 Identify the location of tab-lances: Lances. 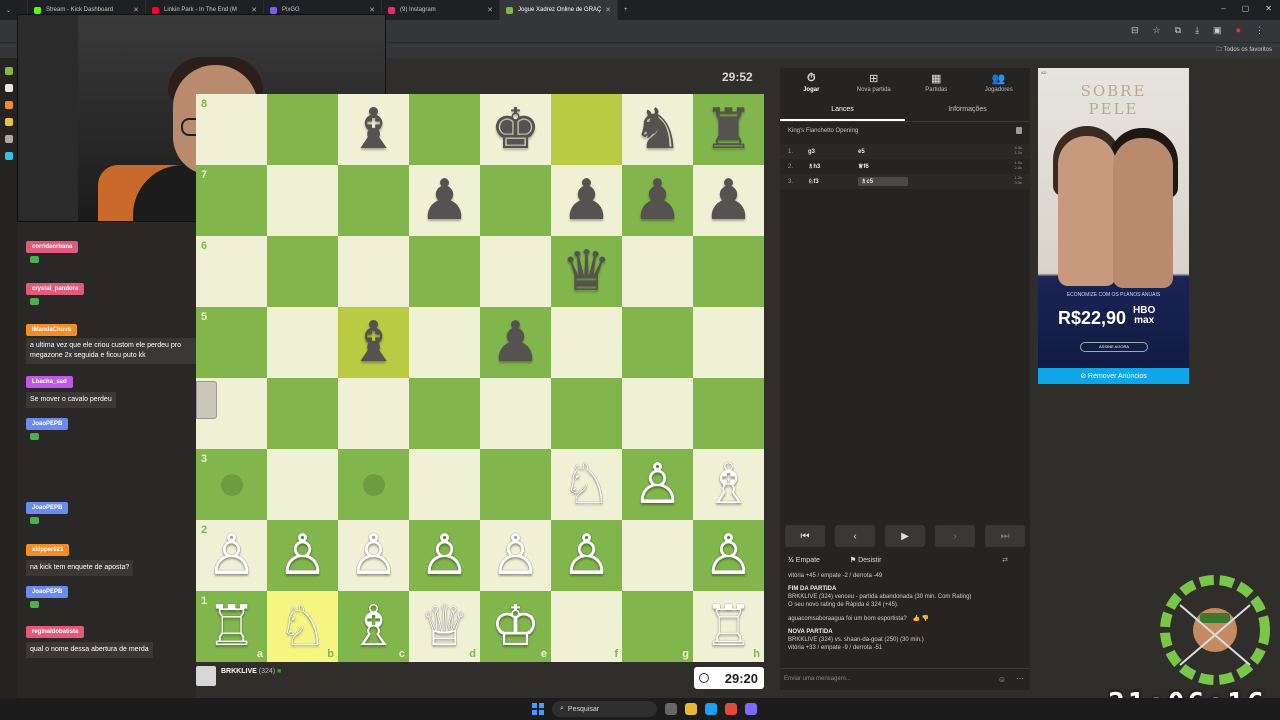
(842, 109).